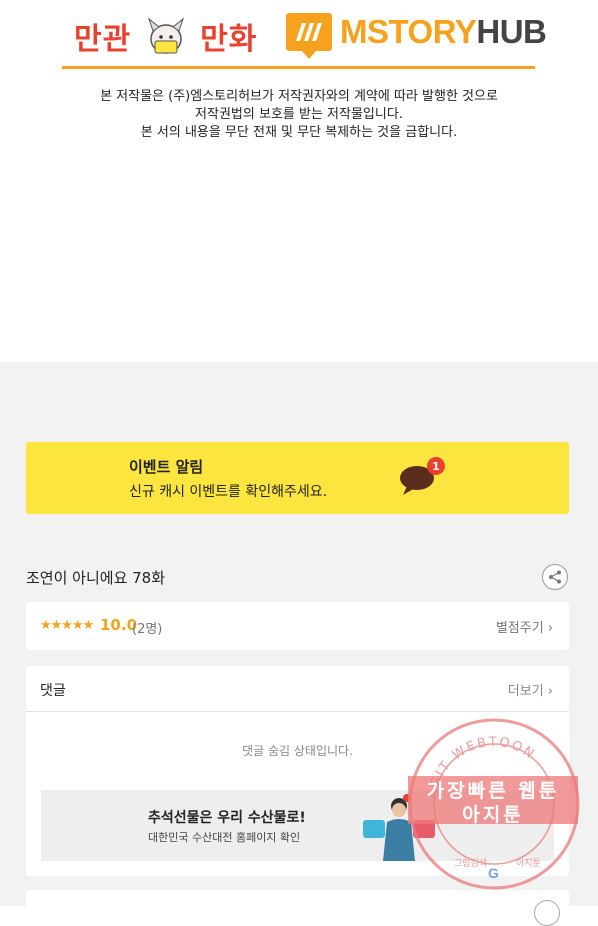 The width and height of the screenshot is (598, 926). What do you see at coordinates (229, 39) in the screenshot?
I see `logo-left-text-2: 만화` at bounding box center [229, 39].